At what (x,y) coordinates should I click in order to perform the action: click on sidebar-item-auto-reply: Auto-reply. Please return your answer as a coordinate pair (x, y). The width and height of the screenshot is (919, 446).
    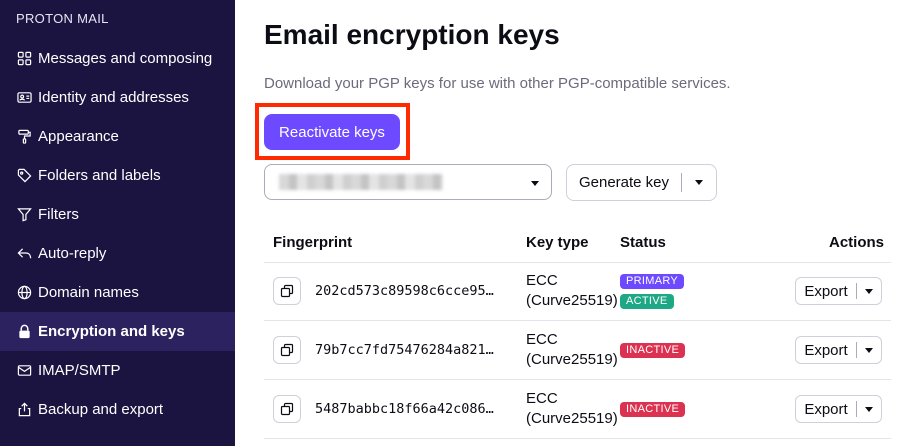
    Looking at the image, I should click on (117, 253).